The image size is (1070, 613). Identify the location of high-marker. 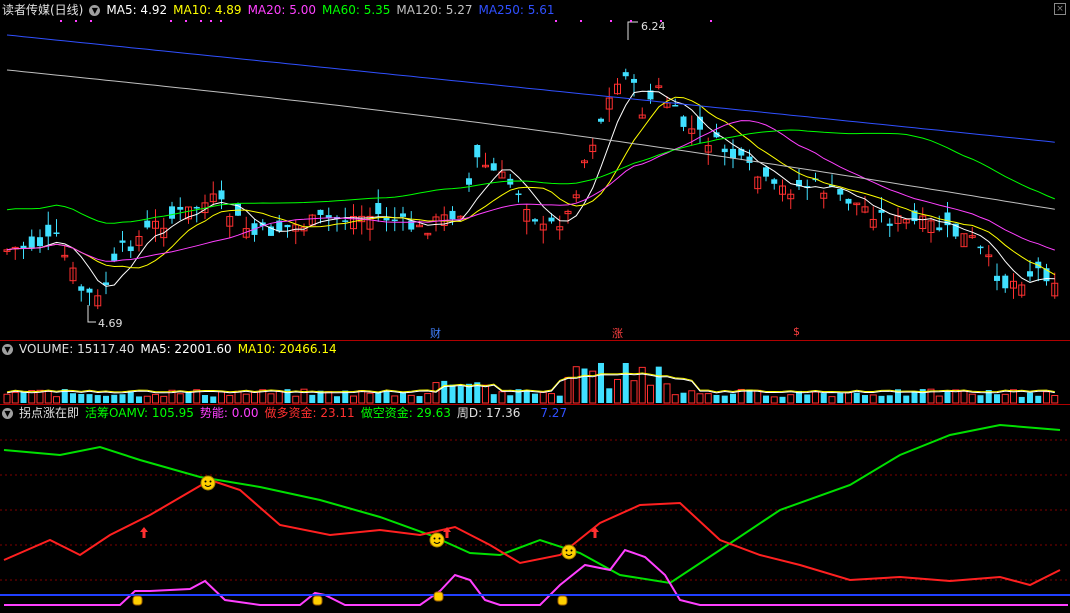
(632, 30).